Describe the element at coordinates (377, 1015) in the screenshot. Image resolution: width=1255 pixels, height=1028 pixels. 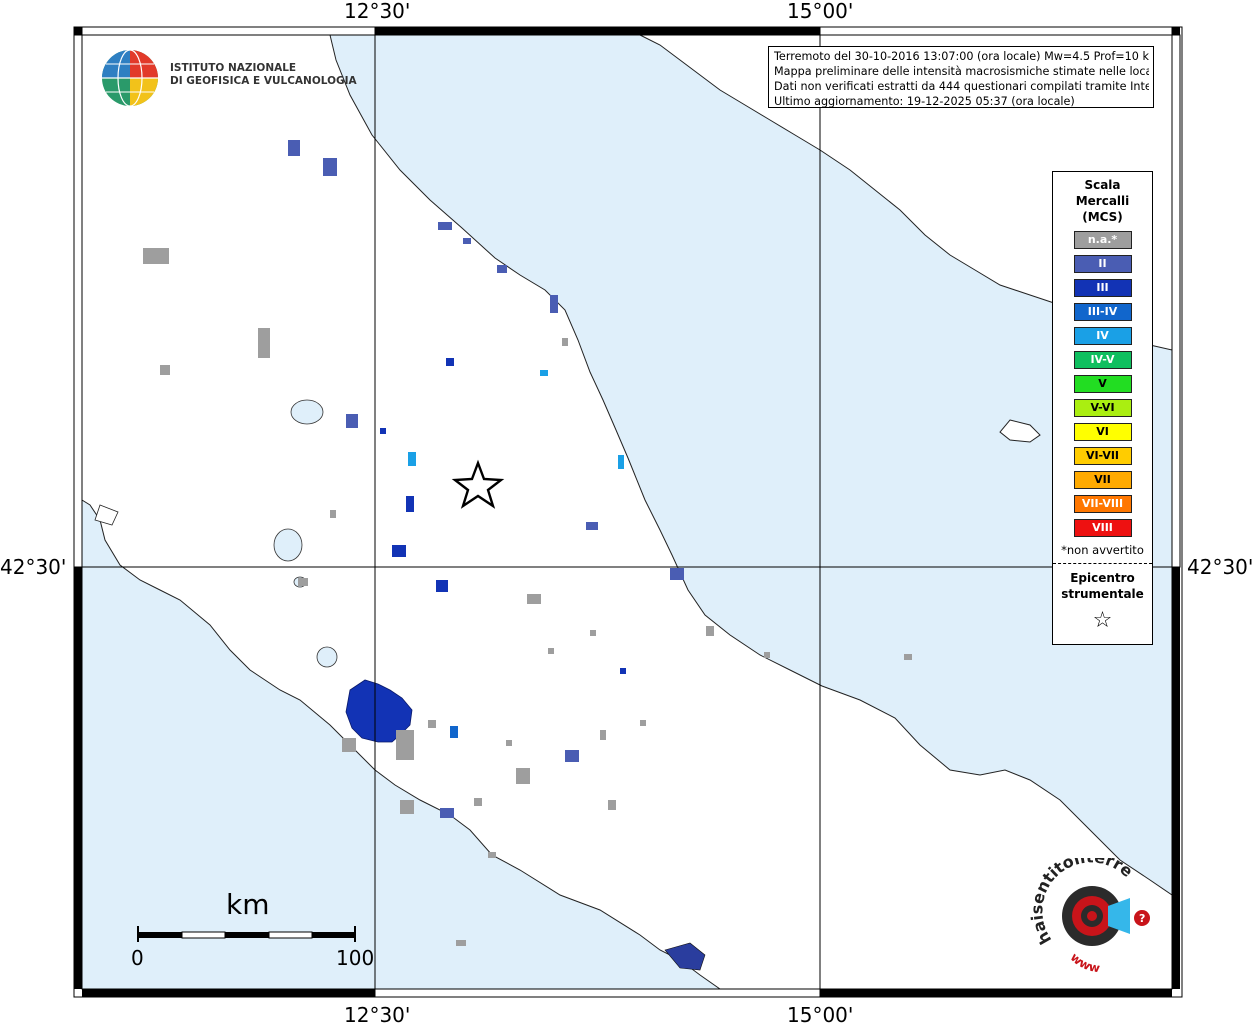
I see `coord-bottom-left: 12°30'` at that location.